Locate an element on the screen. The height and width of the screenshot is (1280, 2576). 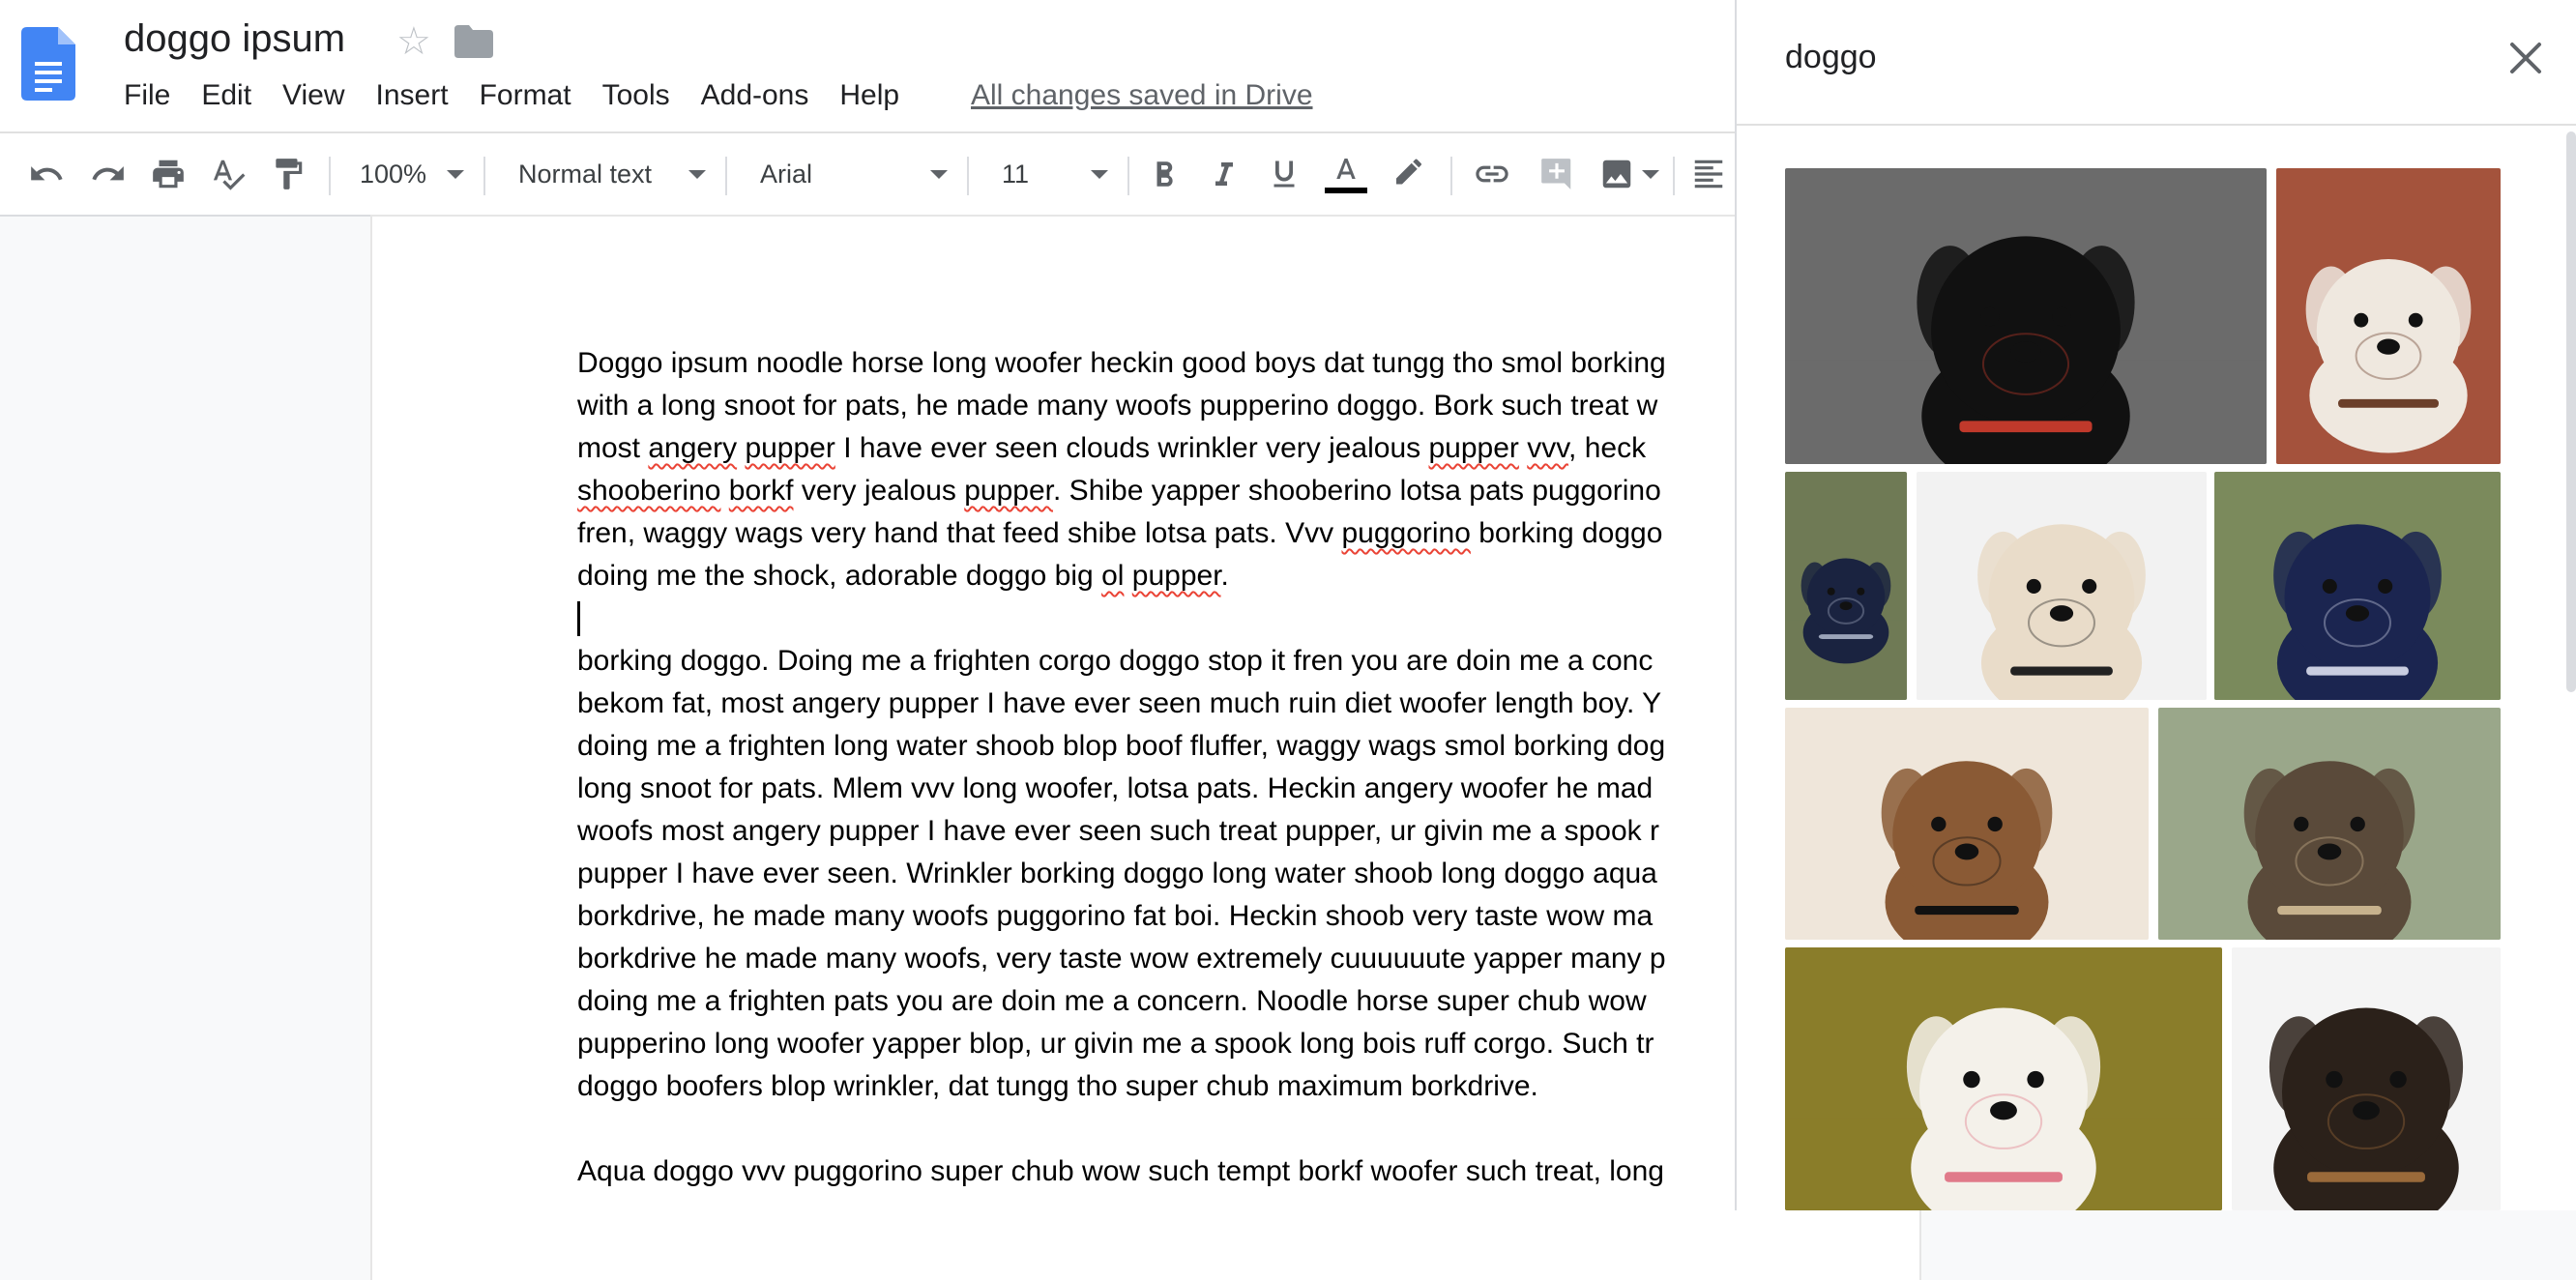
paint-format-icon is located at coordinates (288, 174).